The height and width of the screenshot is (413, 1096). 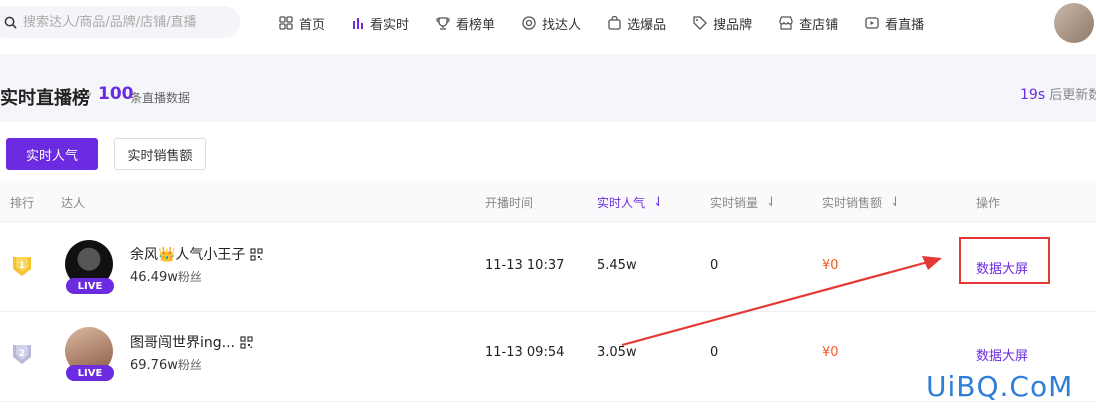 What do you see at coordinates (390, 25) in the screenshot?
I see `nav-label: 看实时` at bounding box center [390, 25].